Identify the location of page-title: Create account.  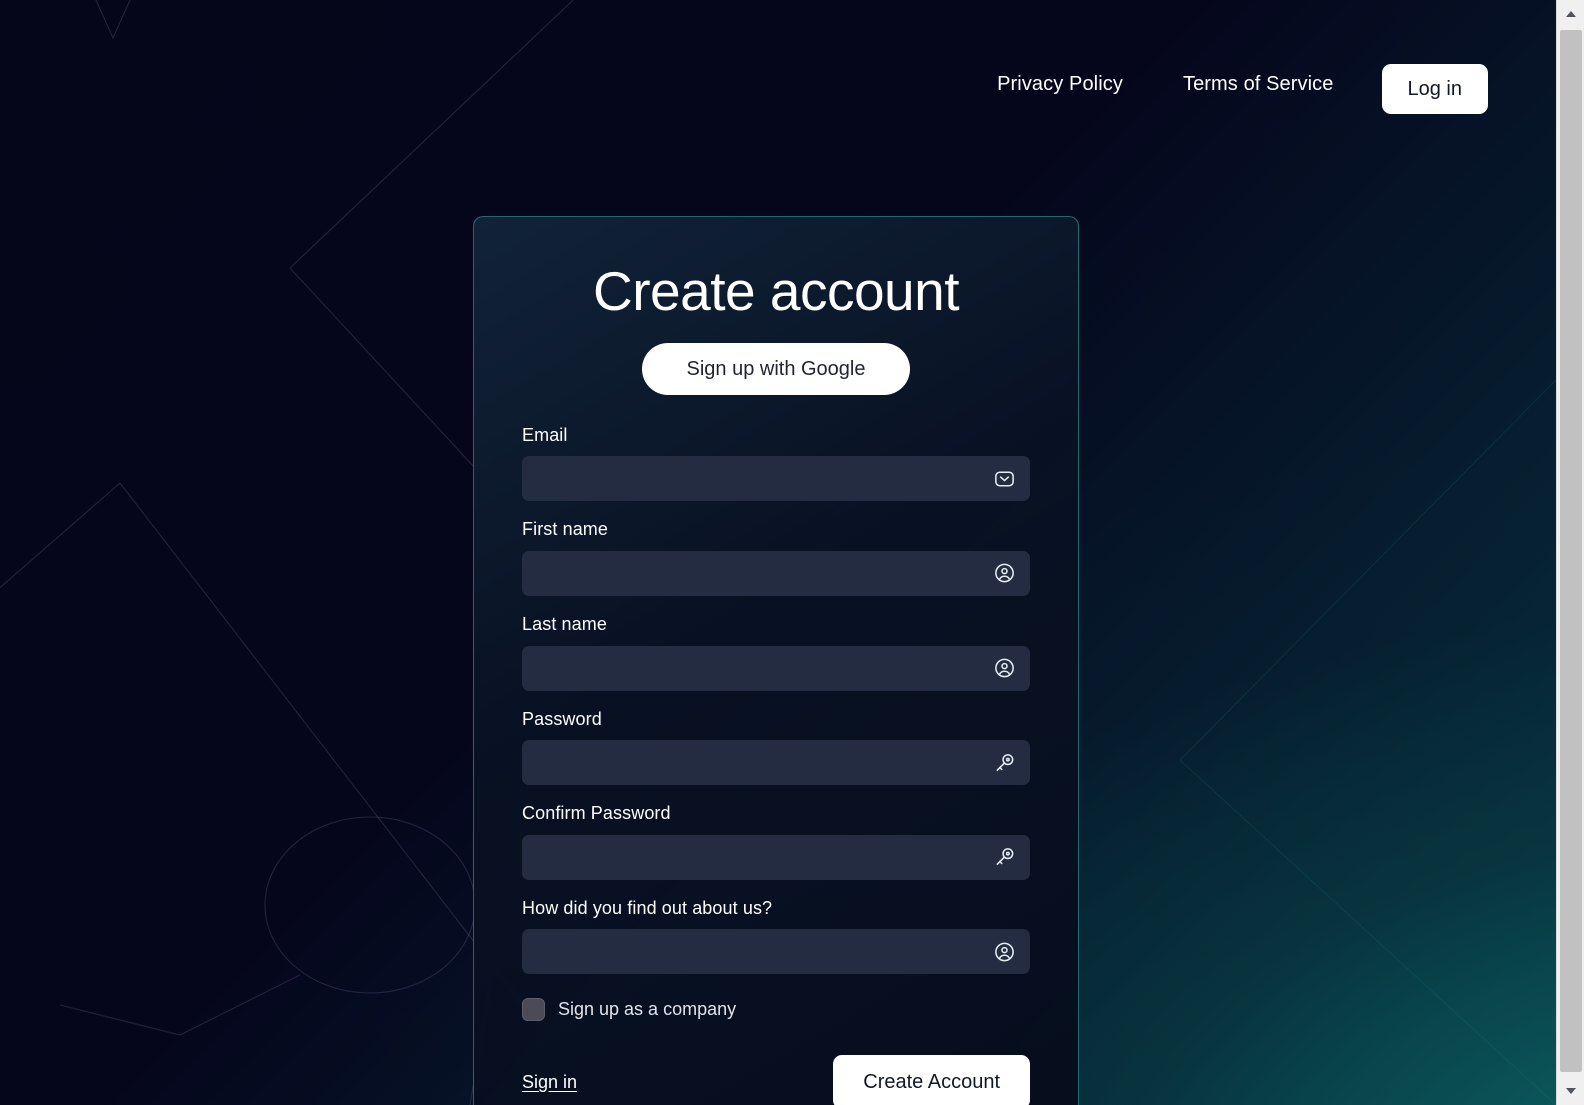
(776, 291).